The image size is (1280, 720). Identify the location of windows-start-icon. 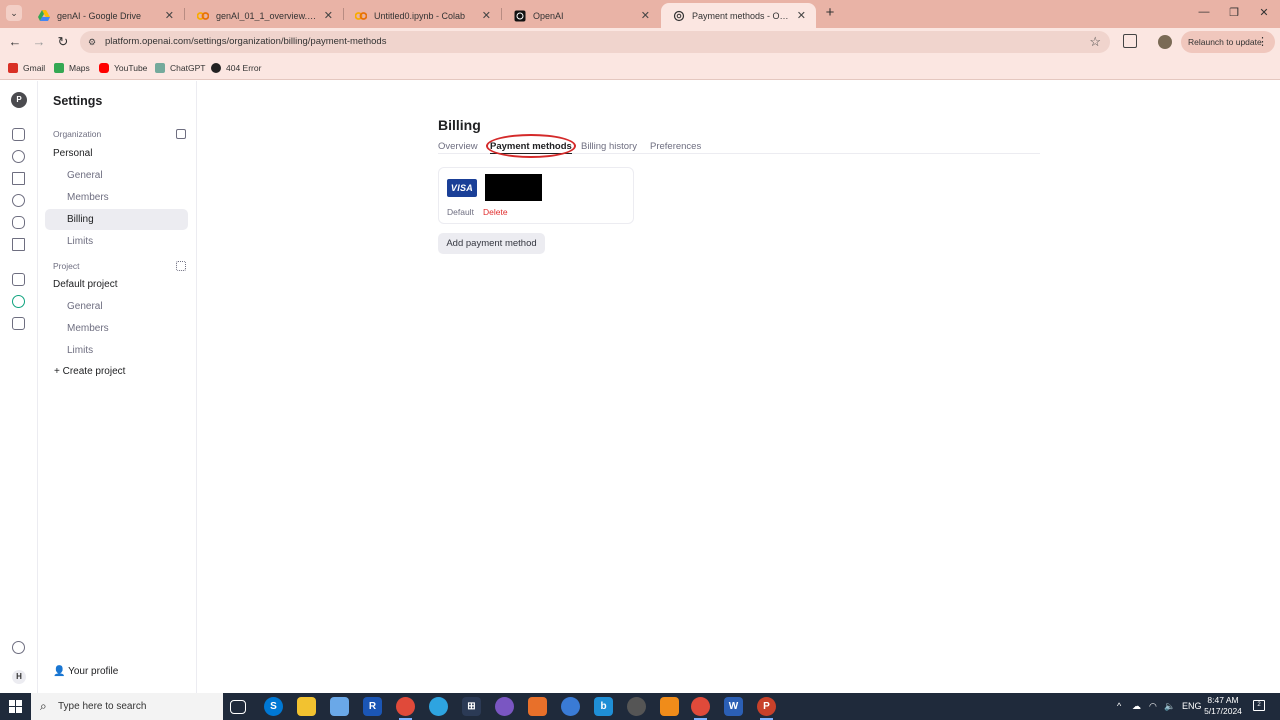
(15, 706).